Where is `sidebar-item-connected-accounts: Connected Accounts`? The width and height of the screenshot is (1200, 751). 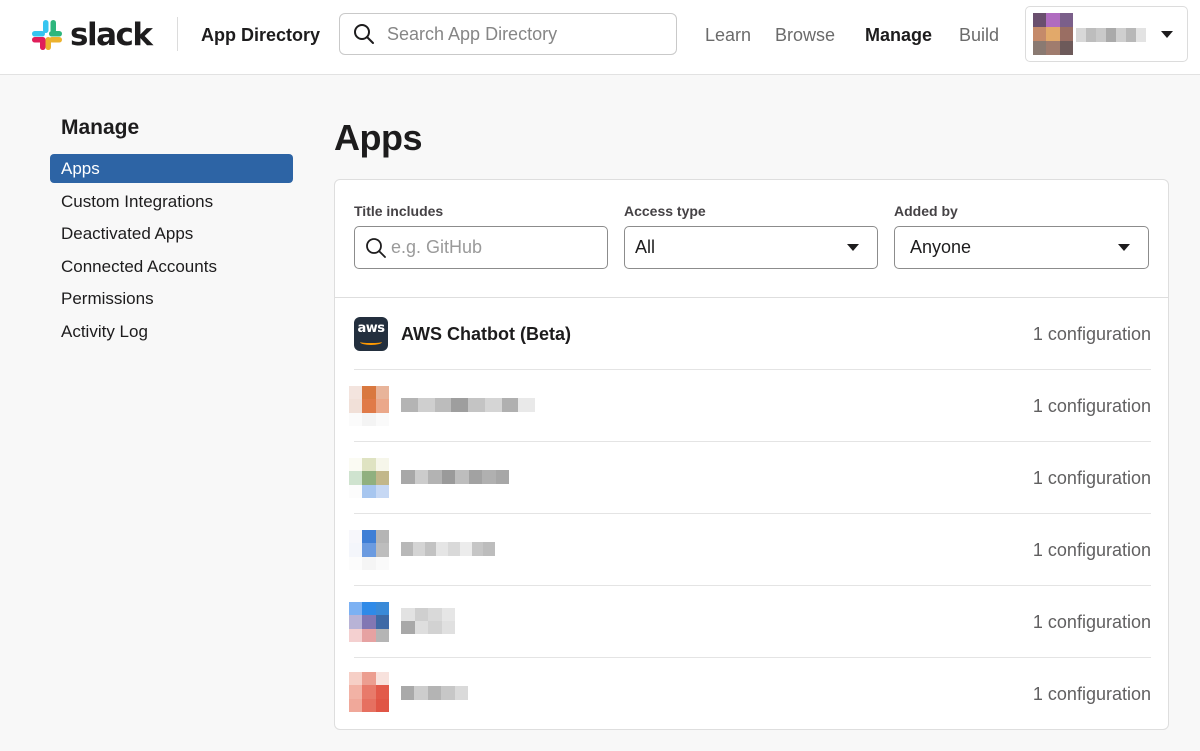
sidebar-item-connected-accounts: Connected Accounts is located at coordinates (171, 266).